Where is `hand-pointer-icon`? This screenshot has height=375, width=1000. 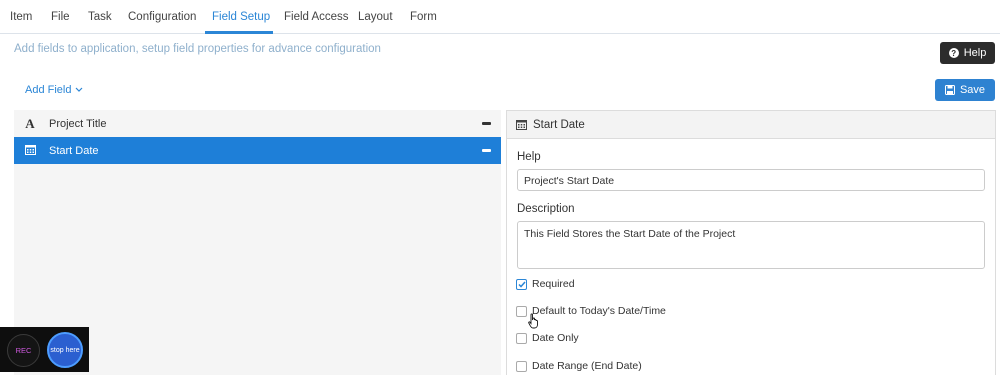 hand-pointer-icon is located at coordinates (533, 321).